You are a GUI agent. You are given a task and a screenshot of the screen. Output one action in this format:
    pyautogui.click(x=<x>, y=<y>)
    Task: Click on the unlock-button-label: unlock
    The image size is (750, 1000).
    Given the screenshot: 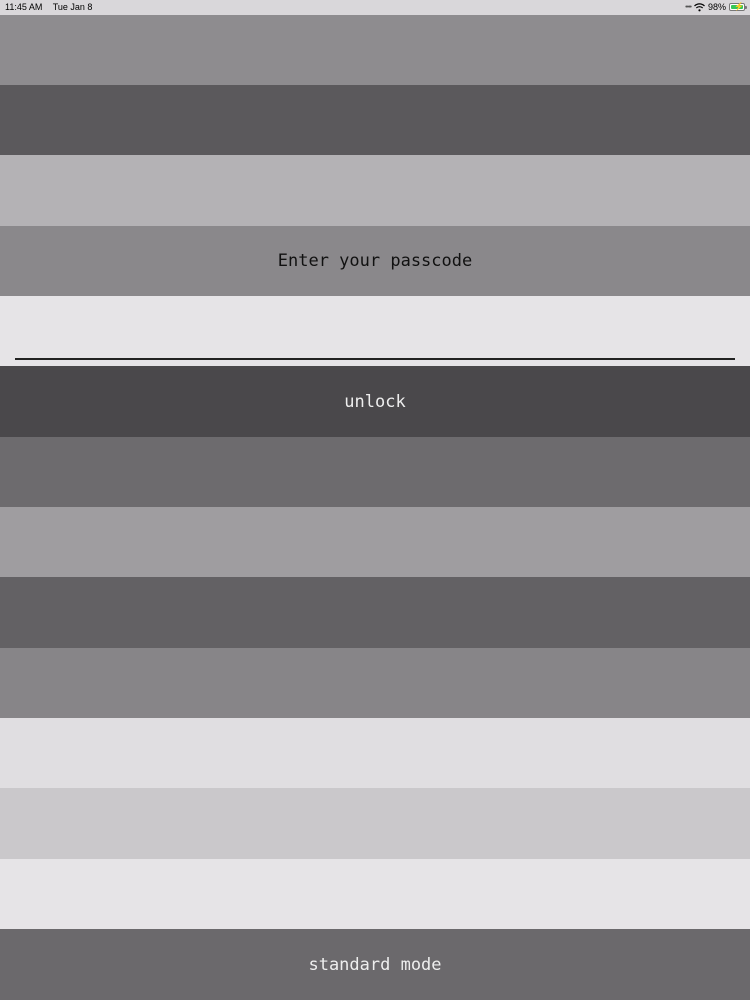 What is the action you would take?
    pyautogui.click(x=375, y=401)
    